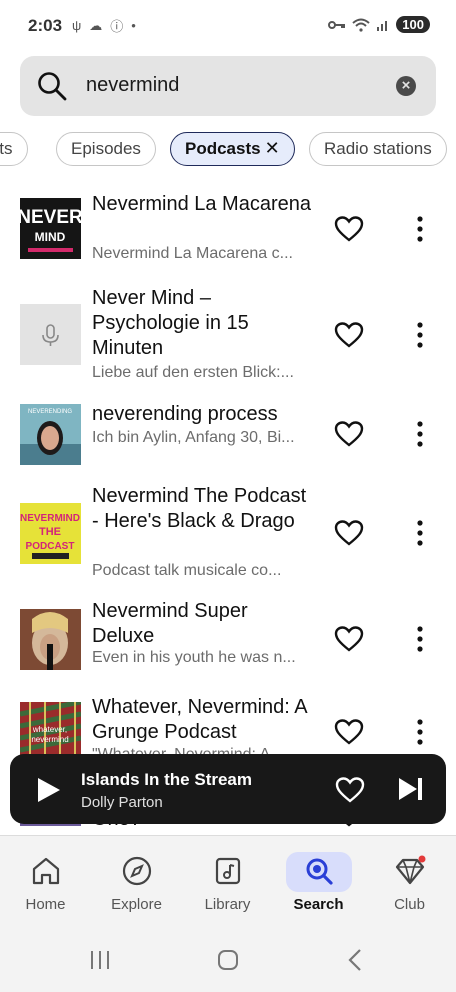 Image resolution: width=456 pixels, height=992 pixels. Describe the element at coordinates (410, 870) in the screenshot. I see `diamond-icon` at that location.